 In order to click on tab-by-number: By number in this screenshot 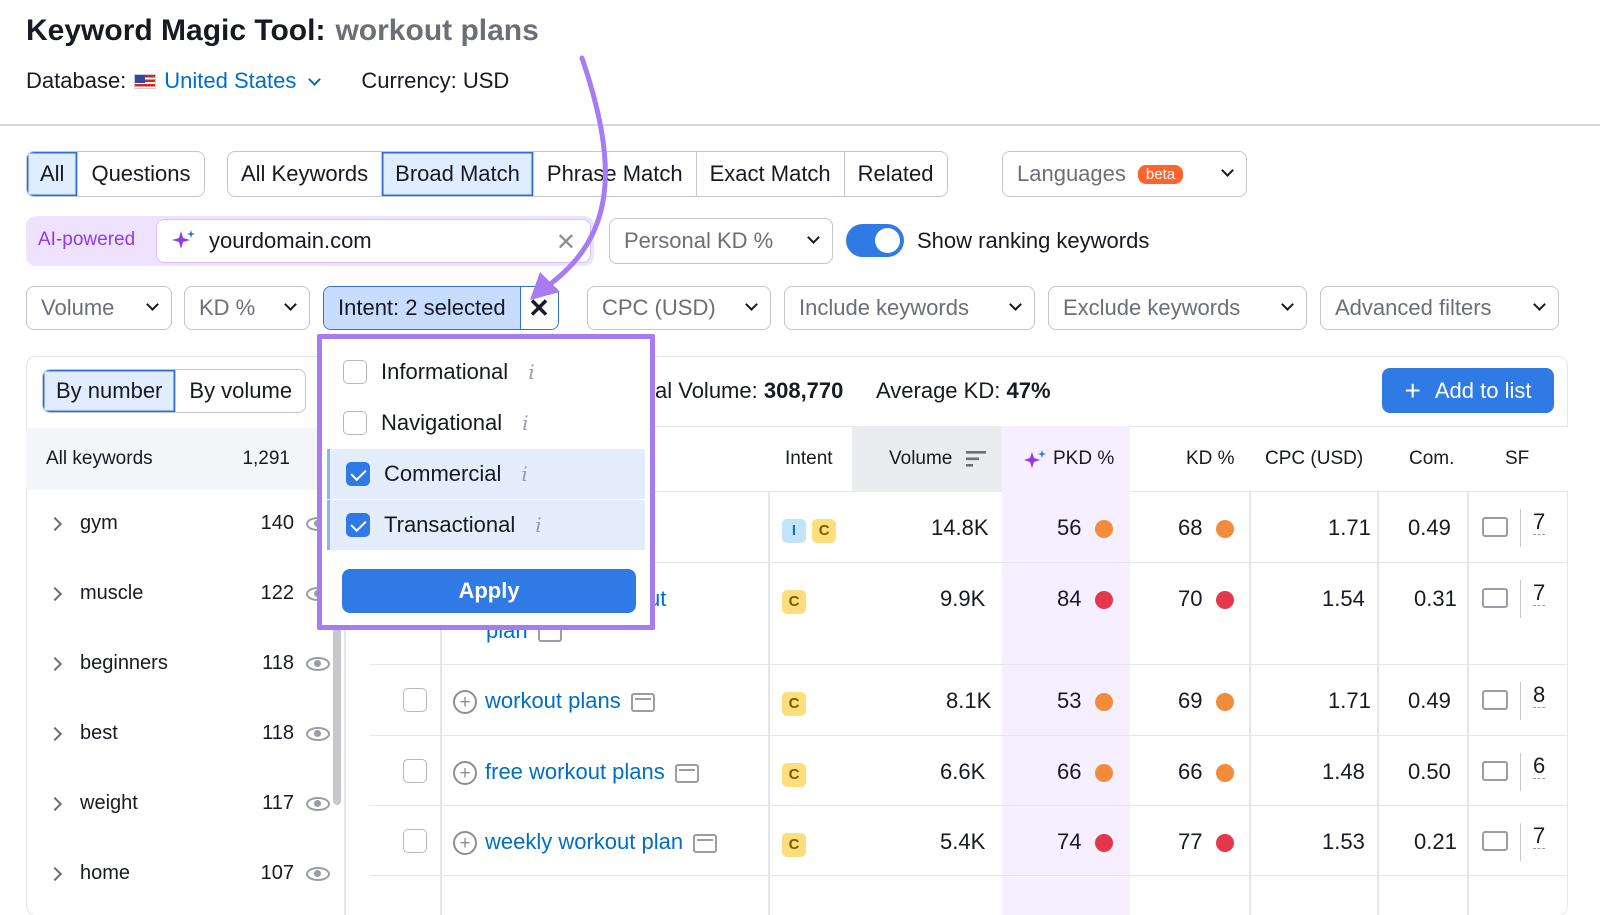, I will do `click(109, 391)`.